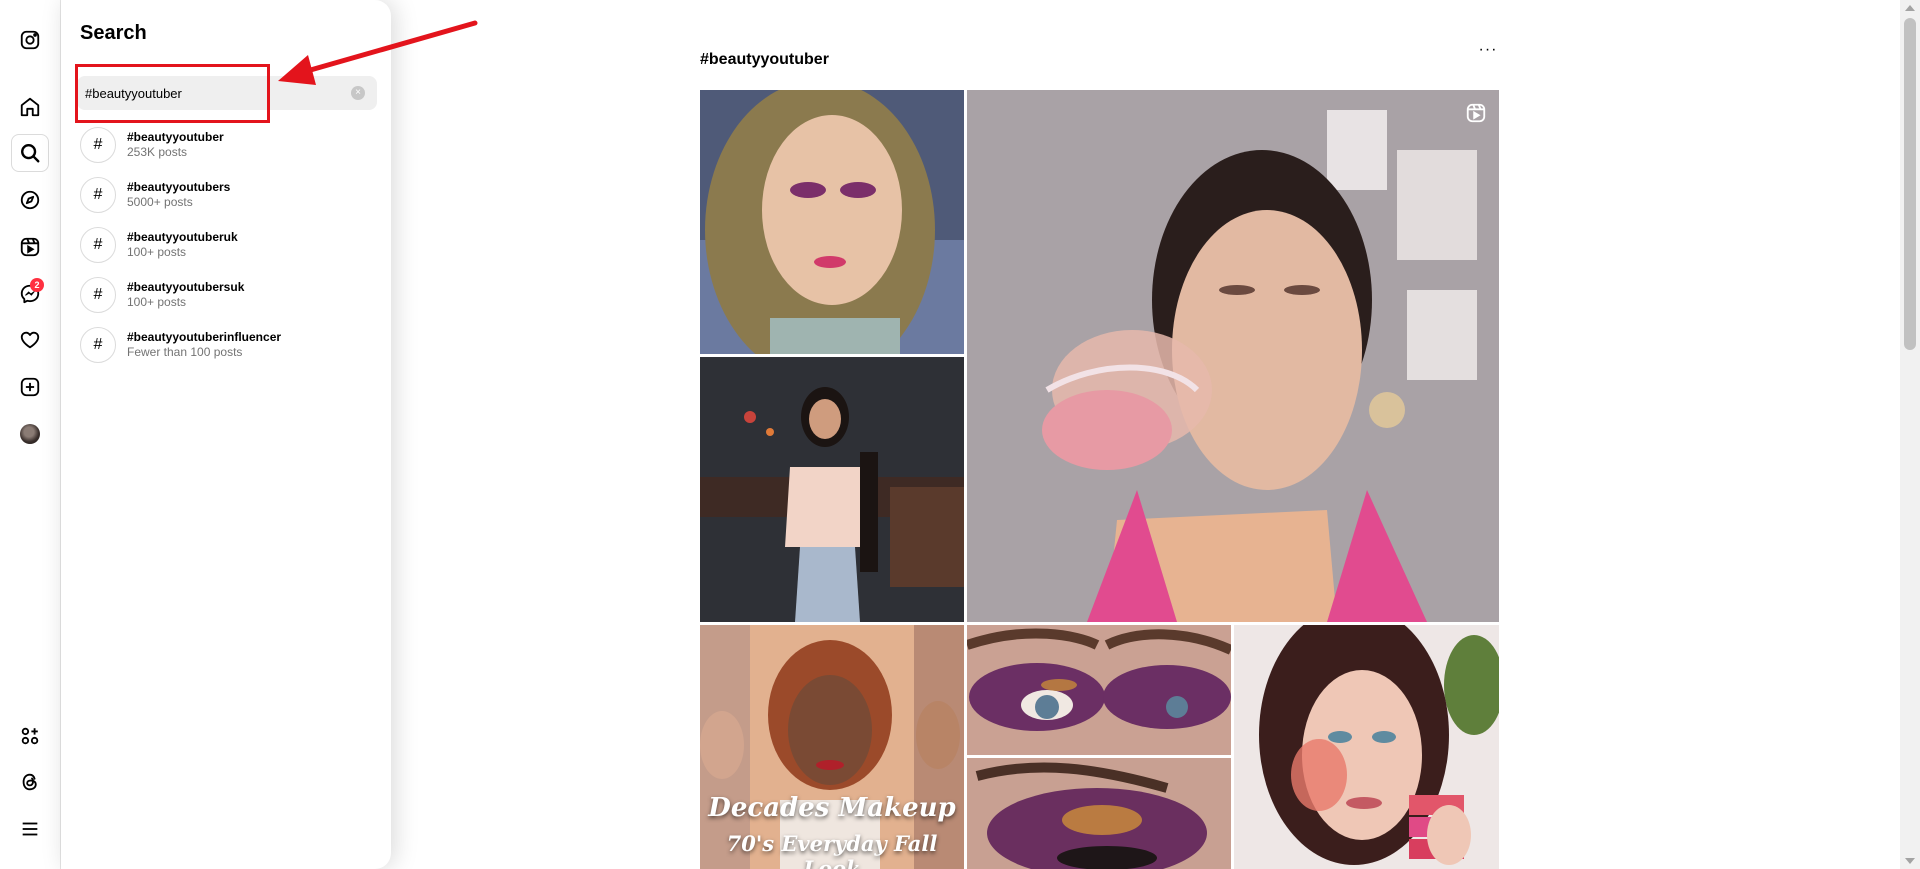 This screenshot has width=1920, height=869. I want to click on result-name: #beautyyoutuberuk, so click(182, 237).